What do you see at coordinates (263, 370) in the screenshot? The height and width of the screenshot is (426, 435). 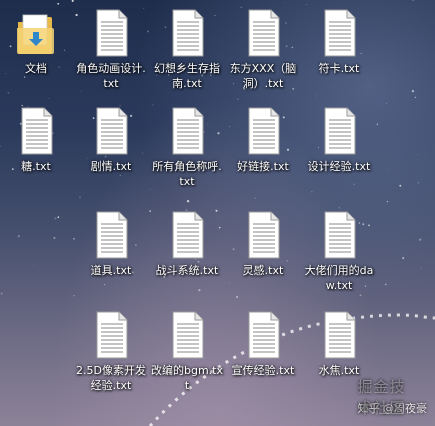 I see `desktop-icon-label: 宣传经验.txt` at bounding box center [263, 370].